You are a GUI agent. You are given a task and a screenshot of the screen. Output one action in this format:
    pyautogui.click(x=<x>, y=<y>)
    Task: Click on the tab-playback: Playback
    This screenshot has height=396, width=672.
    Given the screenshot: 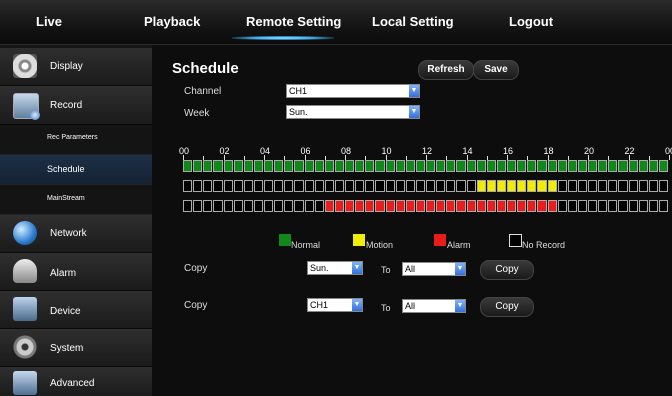 What is the action you would take?
    pyautogui.click(x=172, y=21)
    